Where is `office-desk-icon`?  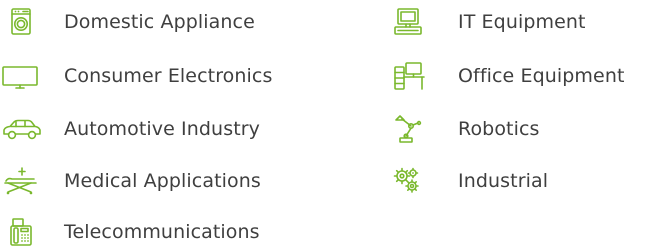
office-desk-icon is located at coordinates (417, 76).